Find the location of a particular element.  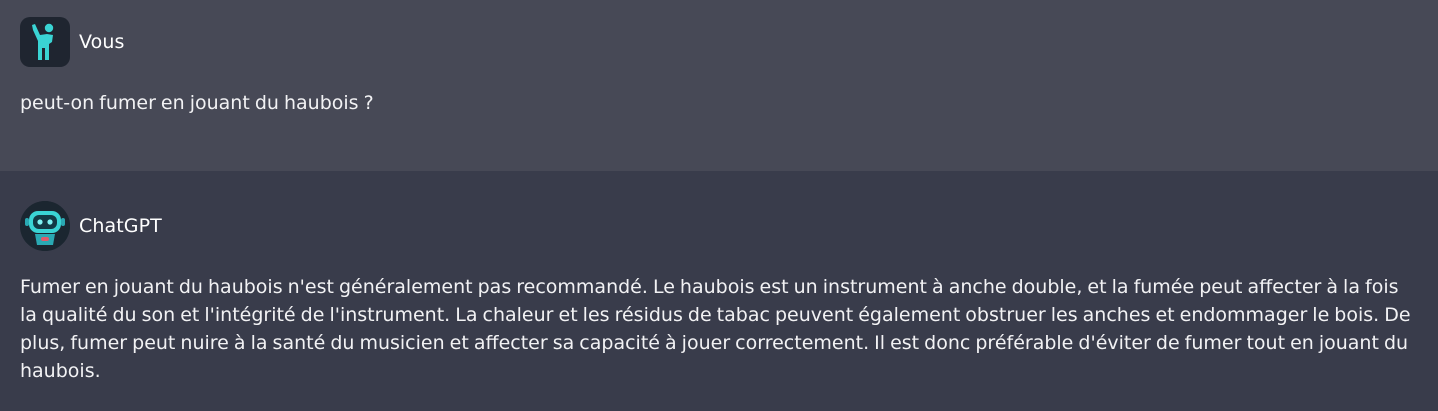

assistant-author-name: ChatGPT is located at coordinates (120, 226).